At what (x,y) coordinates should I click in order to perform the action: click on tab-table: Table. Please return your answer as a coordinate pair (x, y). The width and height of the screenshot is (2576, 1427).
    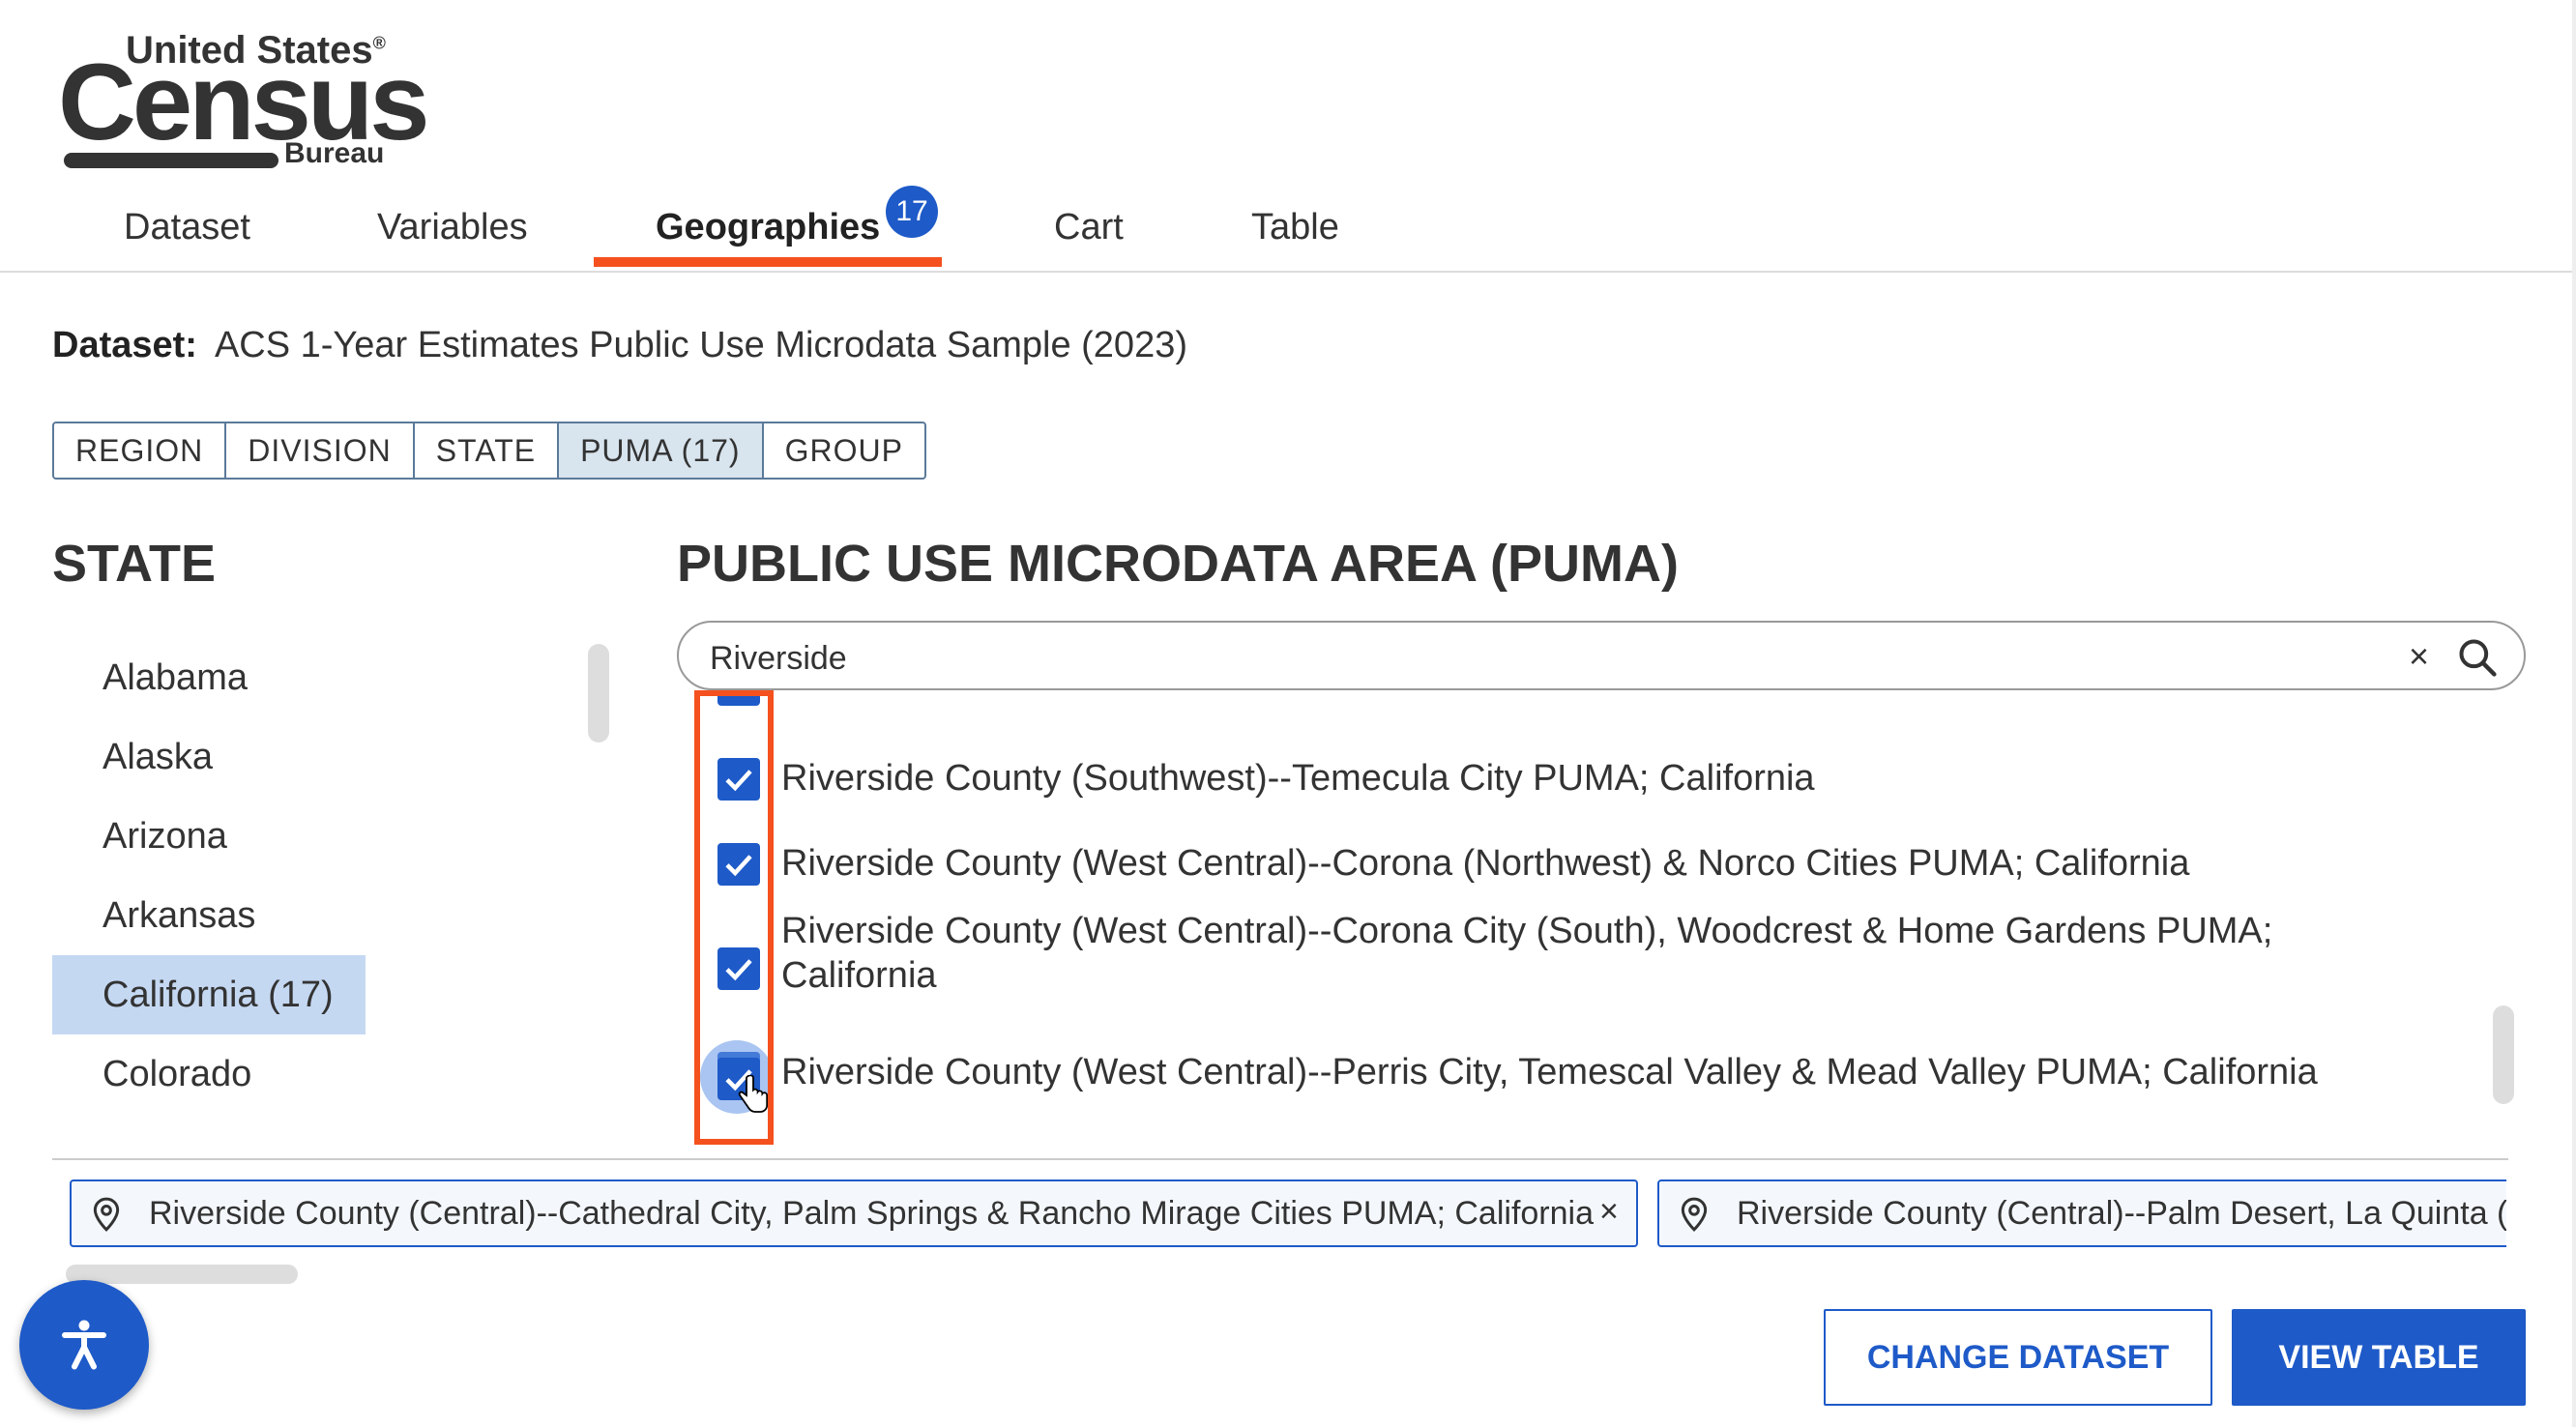
    Looking at the image, I should click on (1295, 240).